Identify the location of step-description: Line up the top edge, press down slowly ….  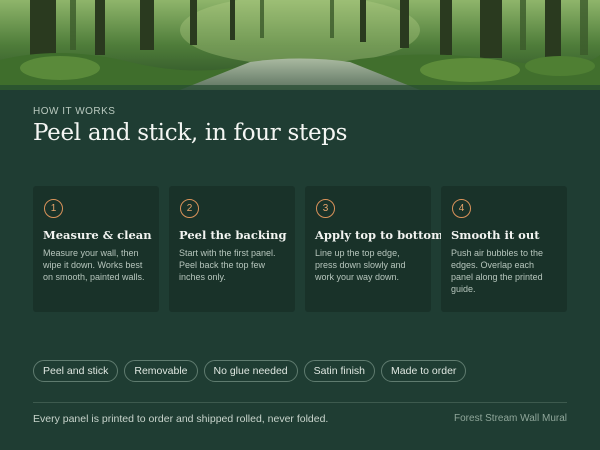
(360, 265).